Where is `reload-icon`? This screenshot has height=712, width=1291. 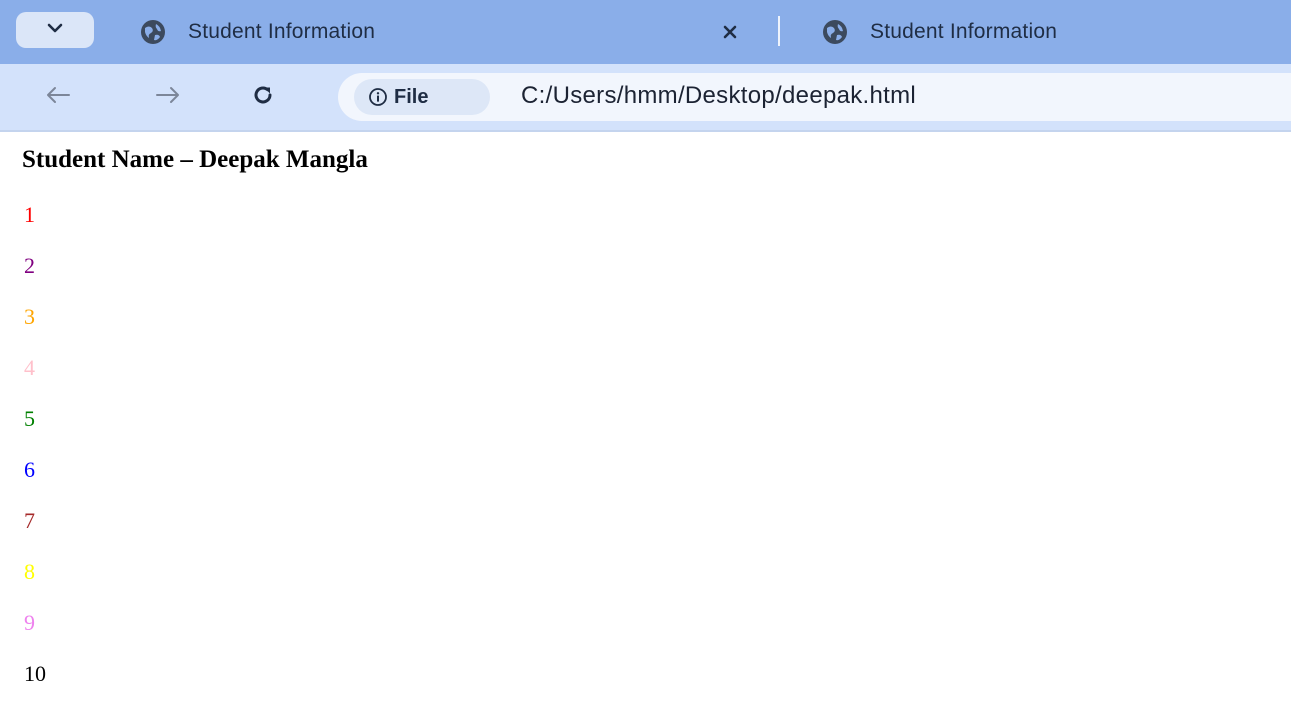 reload-icon is located at coordinates (263, 97).